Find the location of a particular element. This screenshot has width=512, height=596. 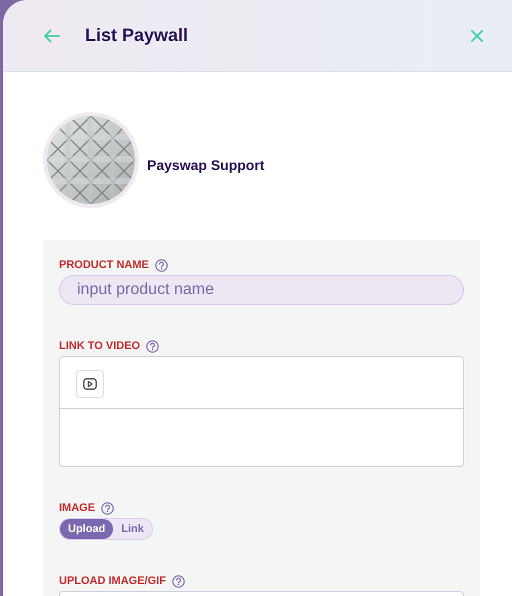

play-icon is located at coordinates (90, 384).